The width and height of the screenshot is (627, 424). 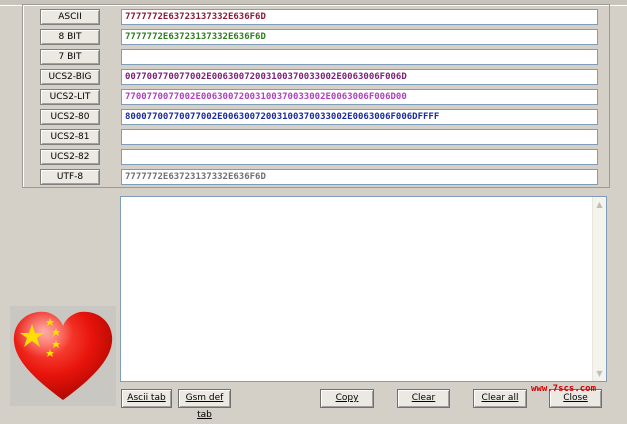 What do you see at coordinates (70, 37) in the screenshot?
I see `8bit-button: 8 BIT` at bounding box center [70, 37].